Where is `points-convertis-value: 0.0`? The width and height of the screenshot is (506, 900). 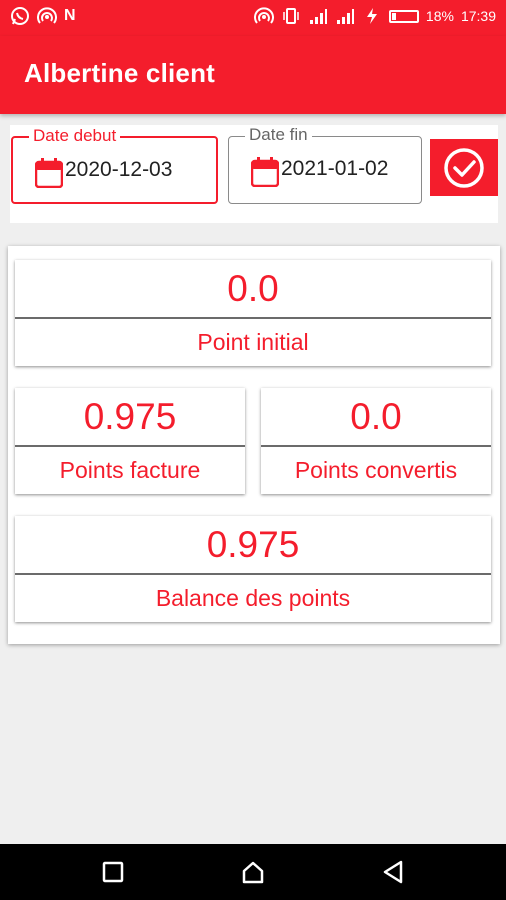
points-convertis-value: 0.0 is located at coordinates (376, 416).